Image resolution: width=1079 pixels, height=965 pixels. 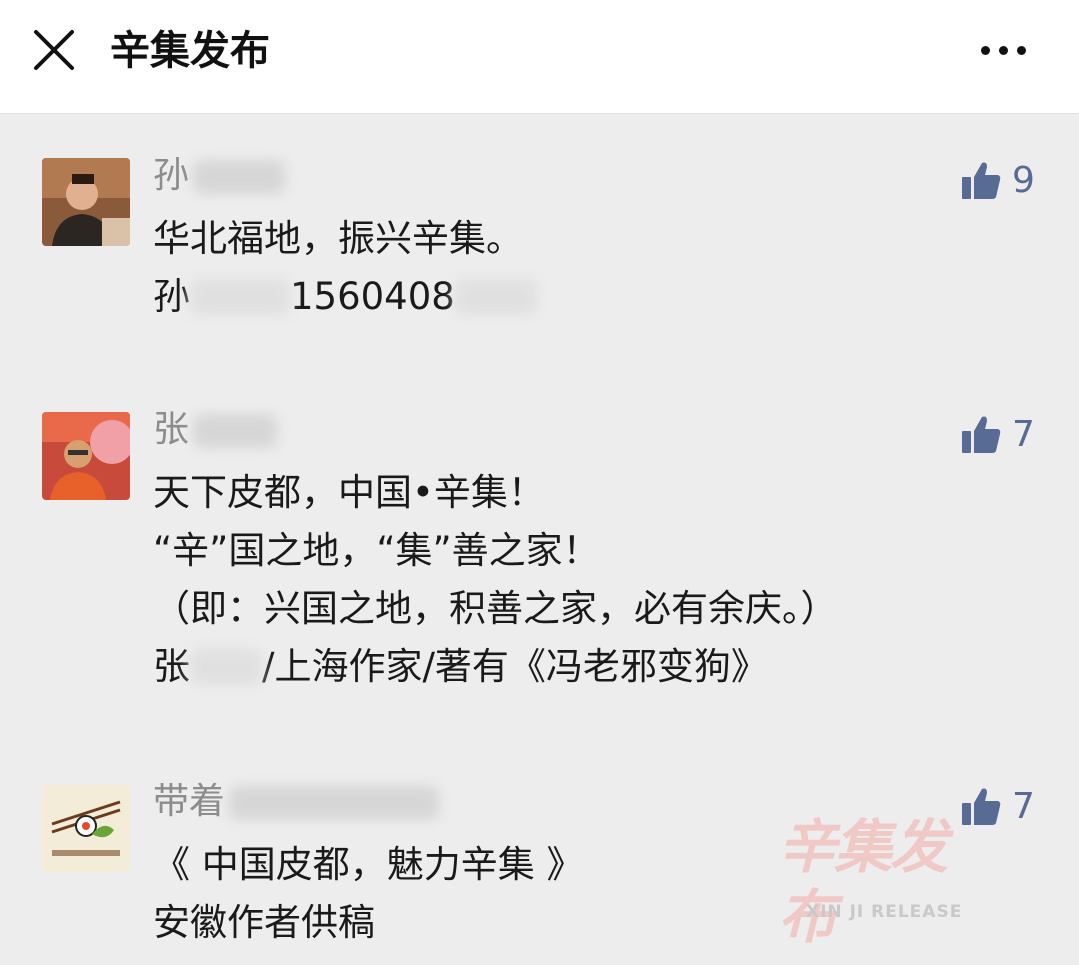 I want to click on comment-author: 张, so click(x=215, y=430).